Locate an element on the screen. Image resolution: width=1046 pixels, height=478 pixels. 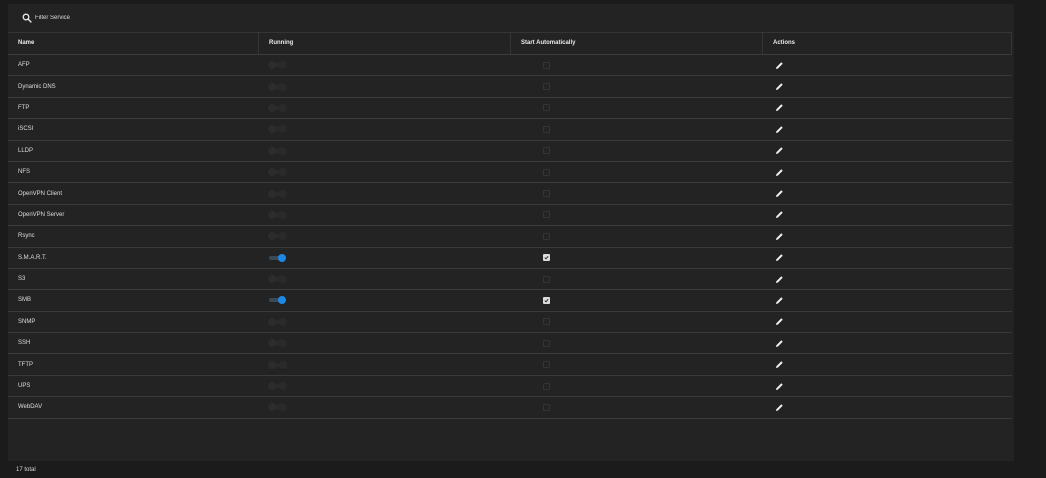
service-name: Rsync is located at coordinates (26, 236).